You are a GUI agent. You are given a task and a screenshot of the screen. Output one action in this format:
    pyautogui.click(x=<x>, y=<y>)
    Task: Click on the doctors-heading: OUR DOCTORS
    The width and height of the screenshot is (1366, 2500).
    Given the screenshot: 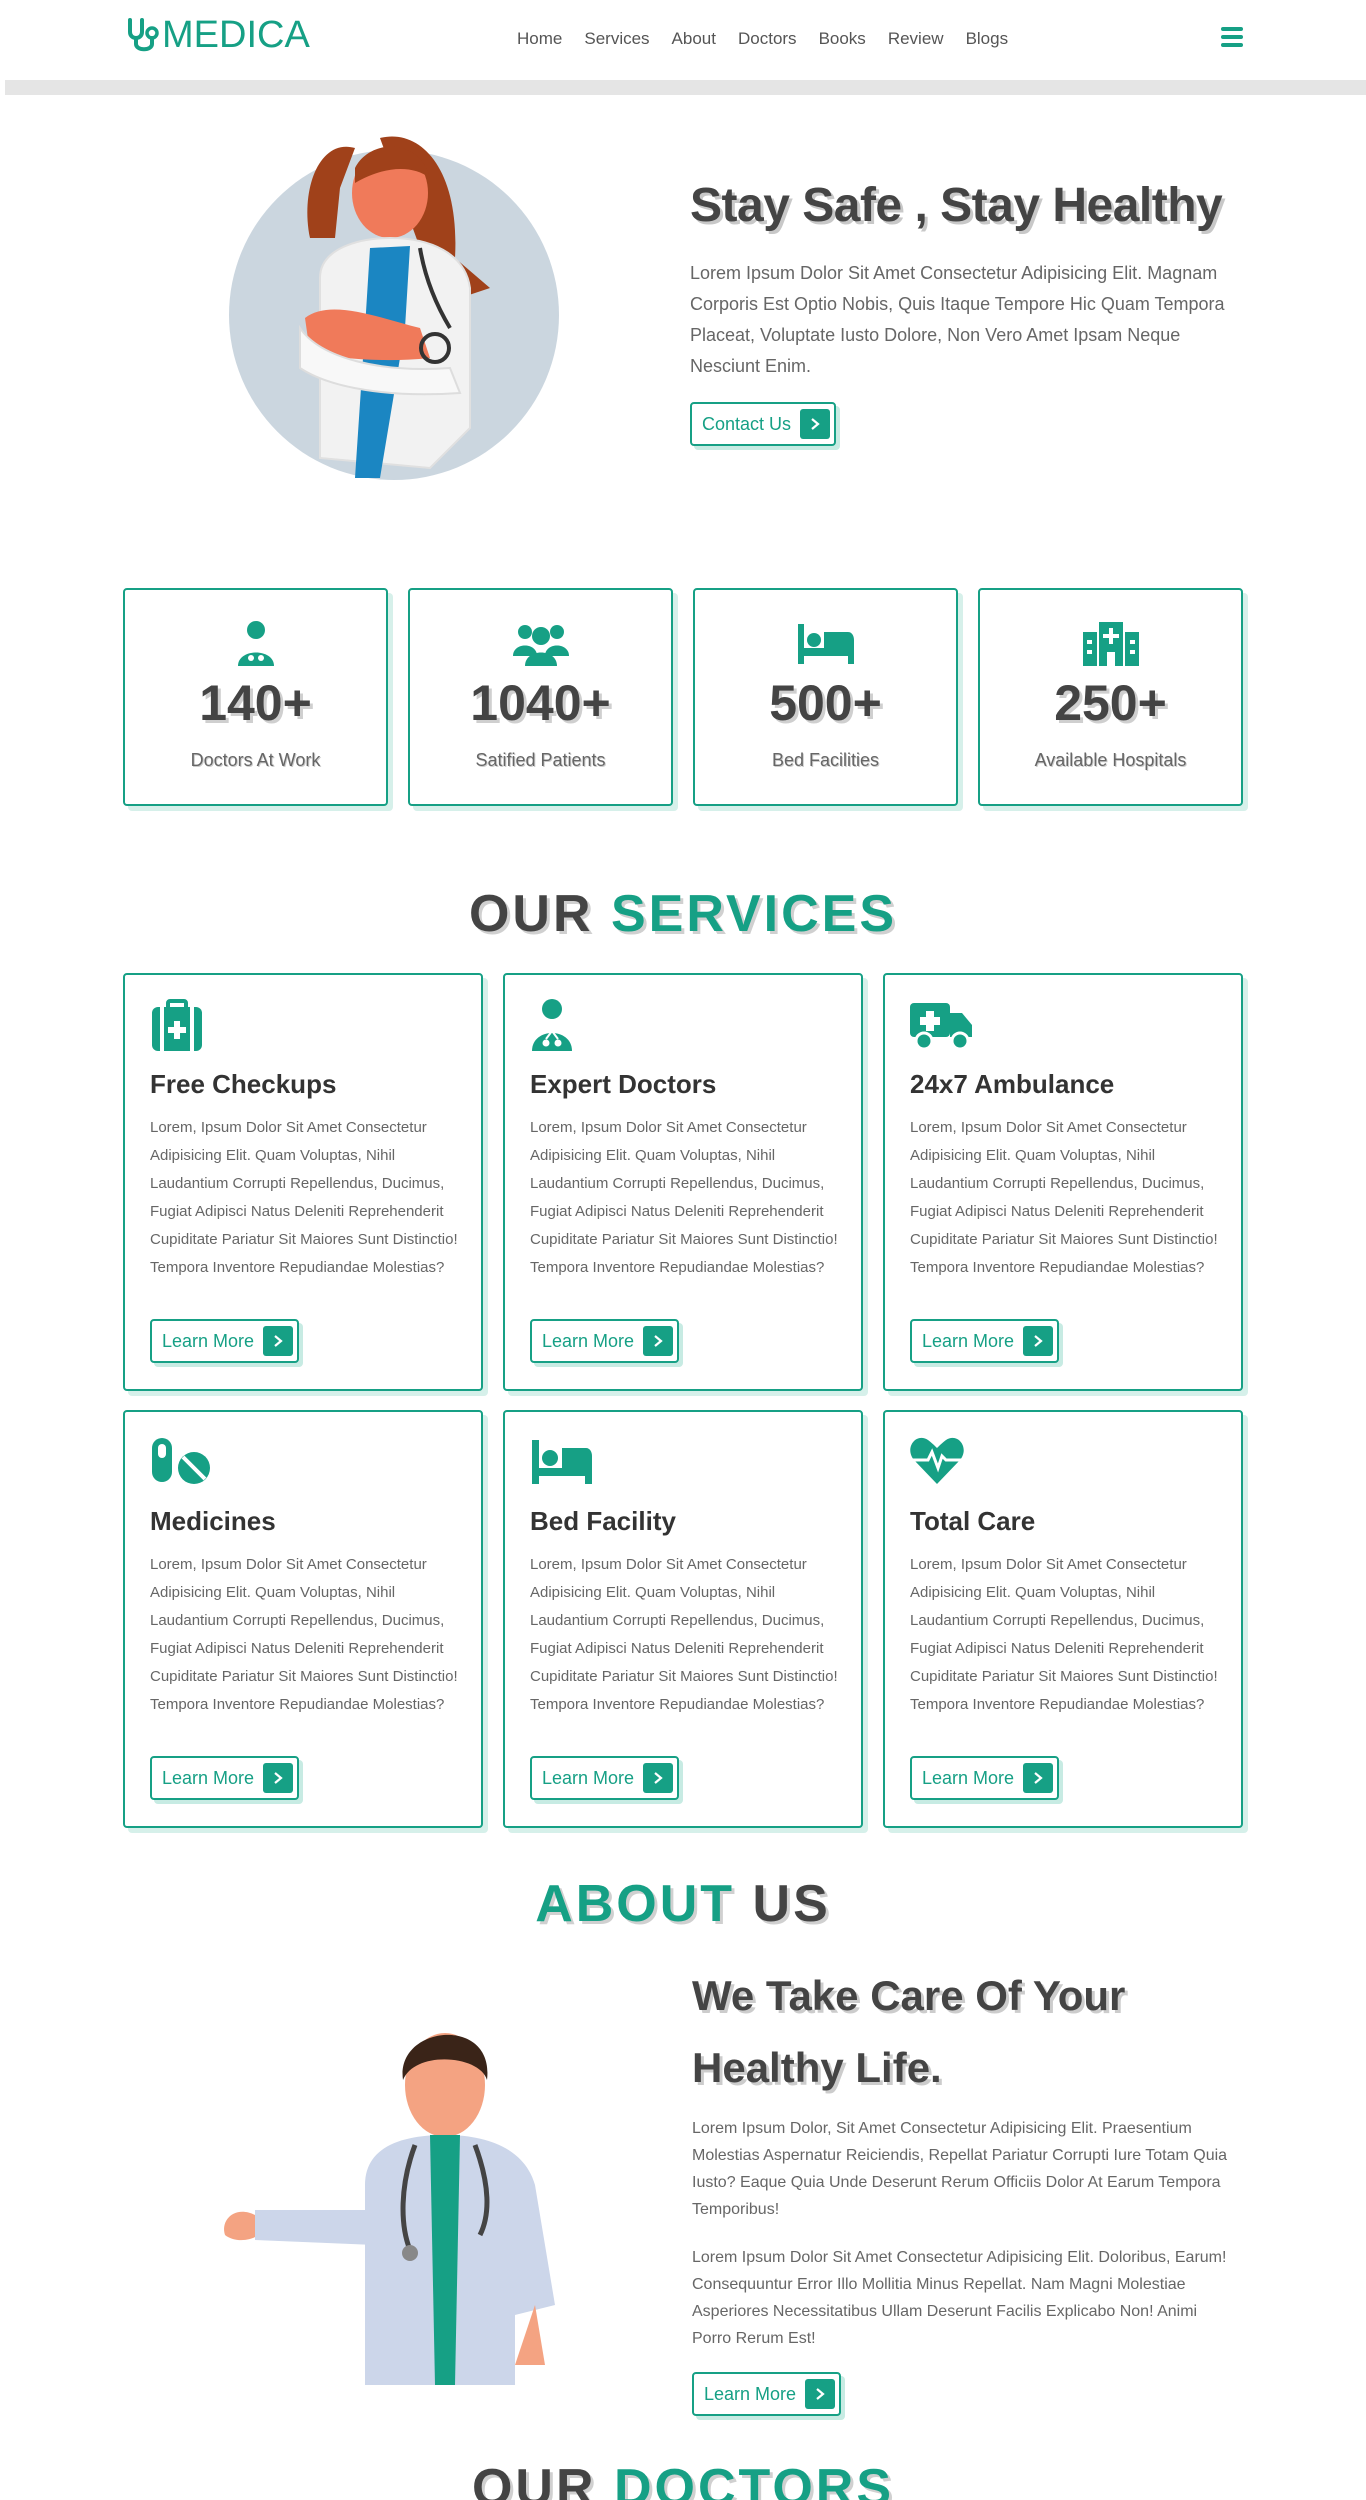 What is the action you would take?
    pyautogui.click(x=683, y=2479)
    